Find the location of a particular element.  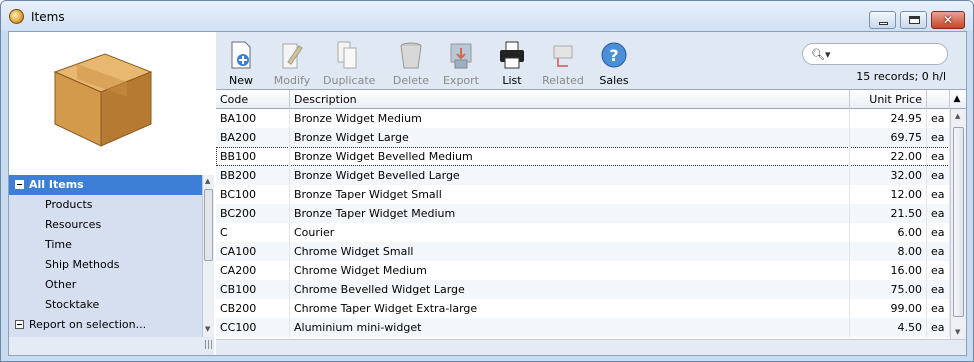

cell-description: Chrome Widget Medium is located at coordinates (570, 270).